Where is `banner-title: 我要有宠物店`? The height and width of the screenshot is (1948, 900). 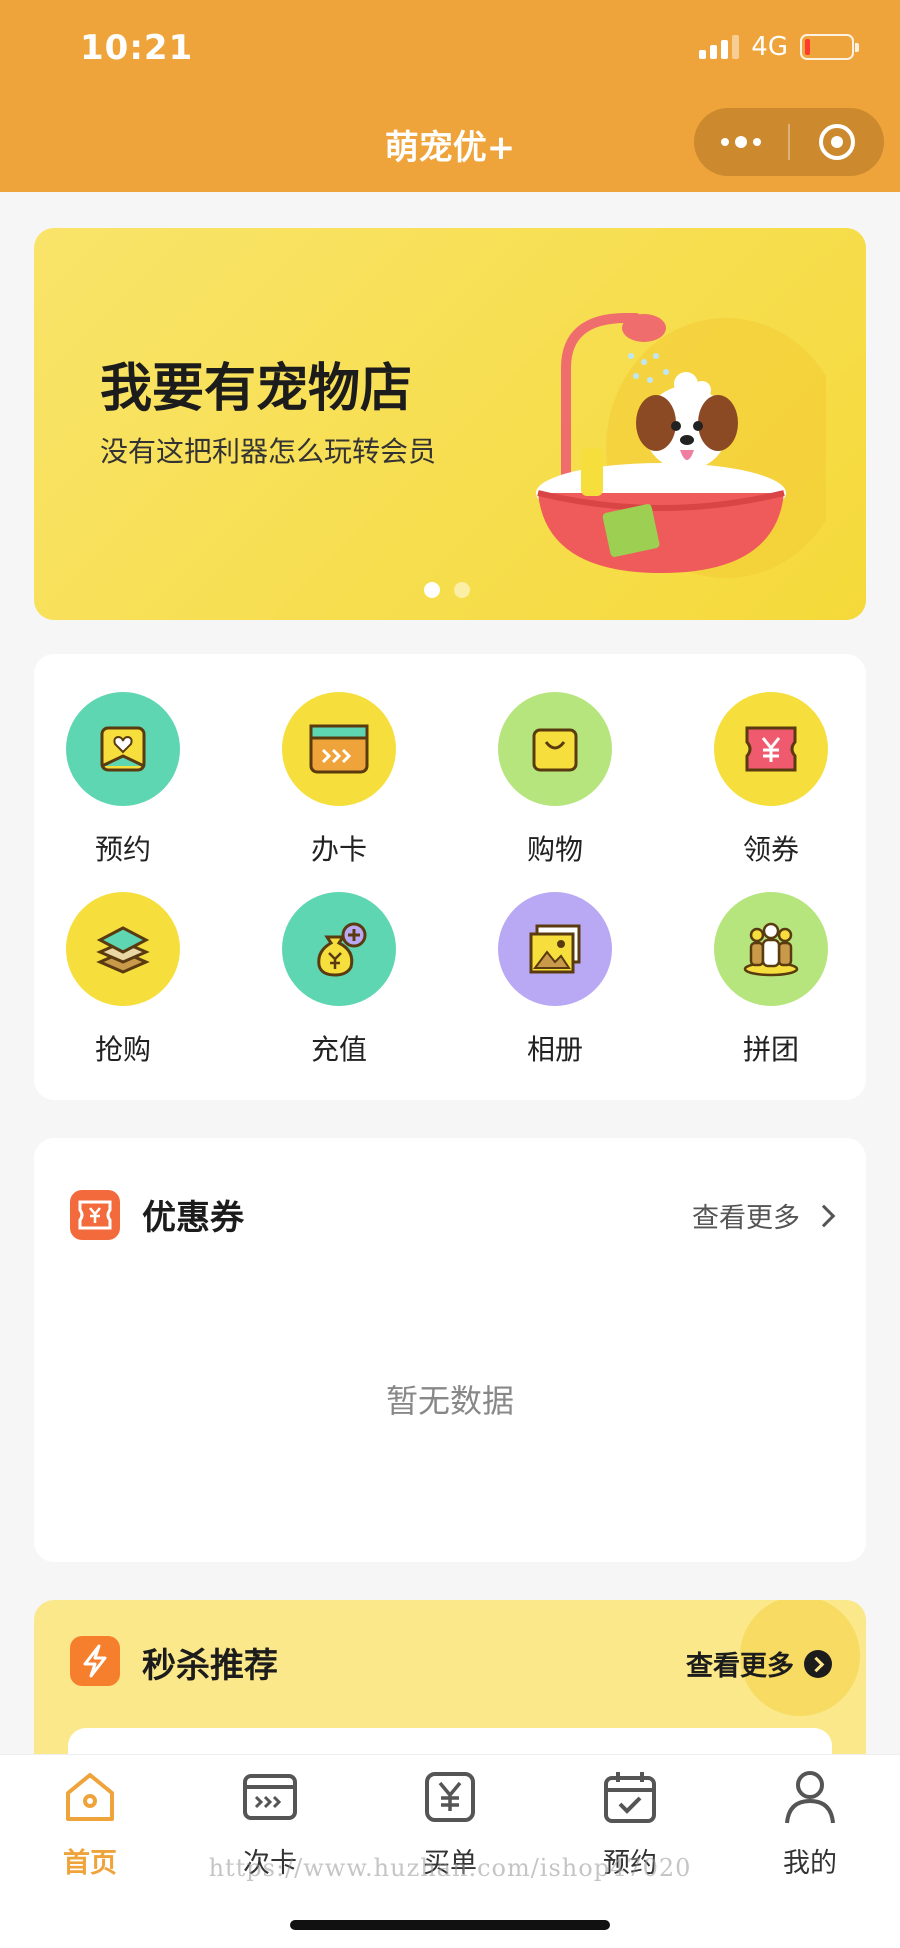
banner-title: 我要有宠物店 is located at coordinates (256, 389).